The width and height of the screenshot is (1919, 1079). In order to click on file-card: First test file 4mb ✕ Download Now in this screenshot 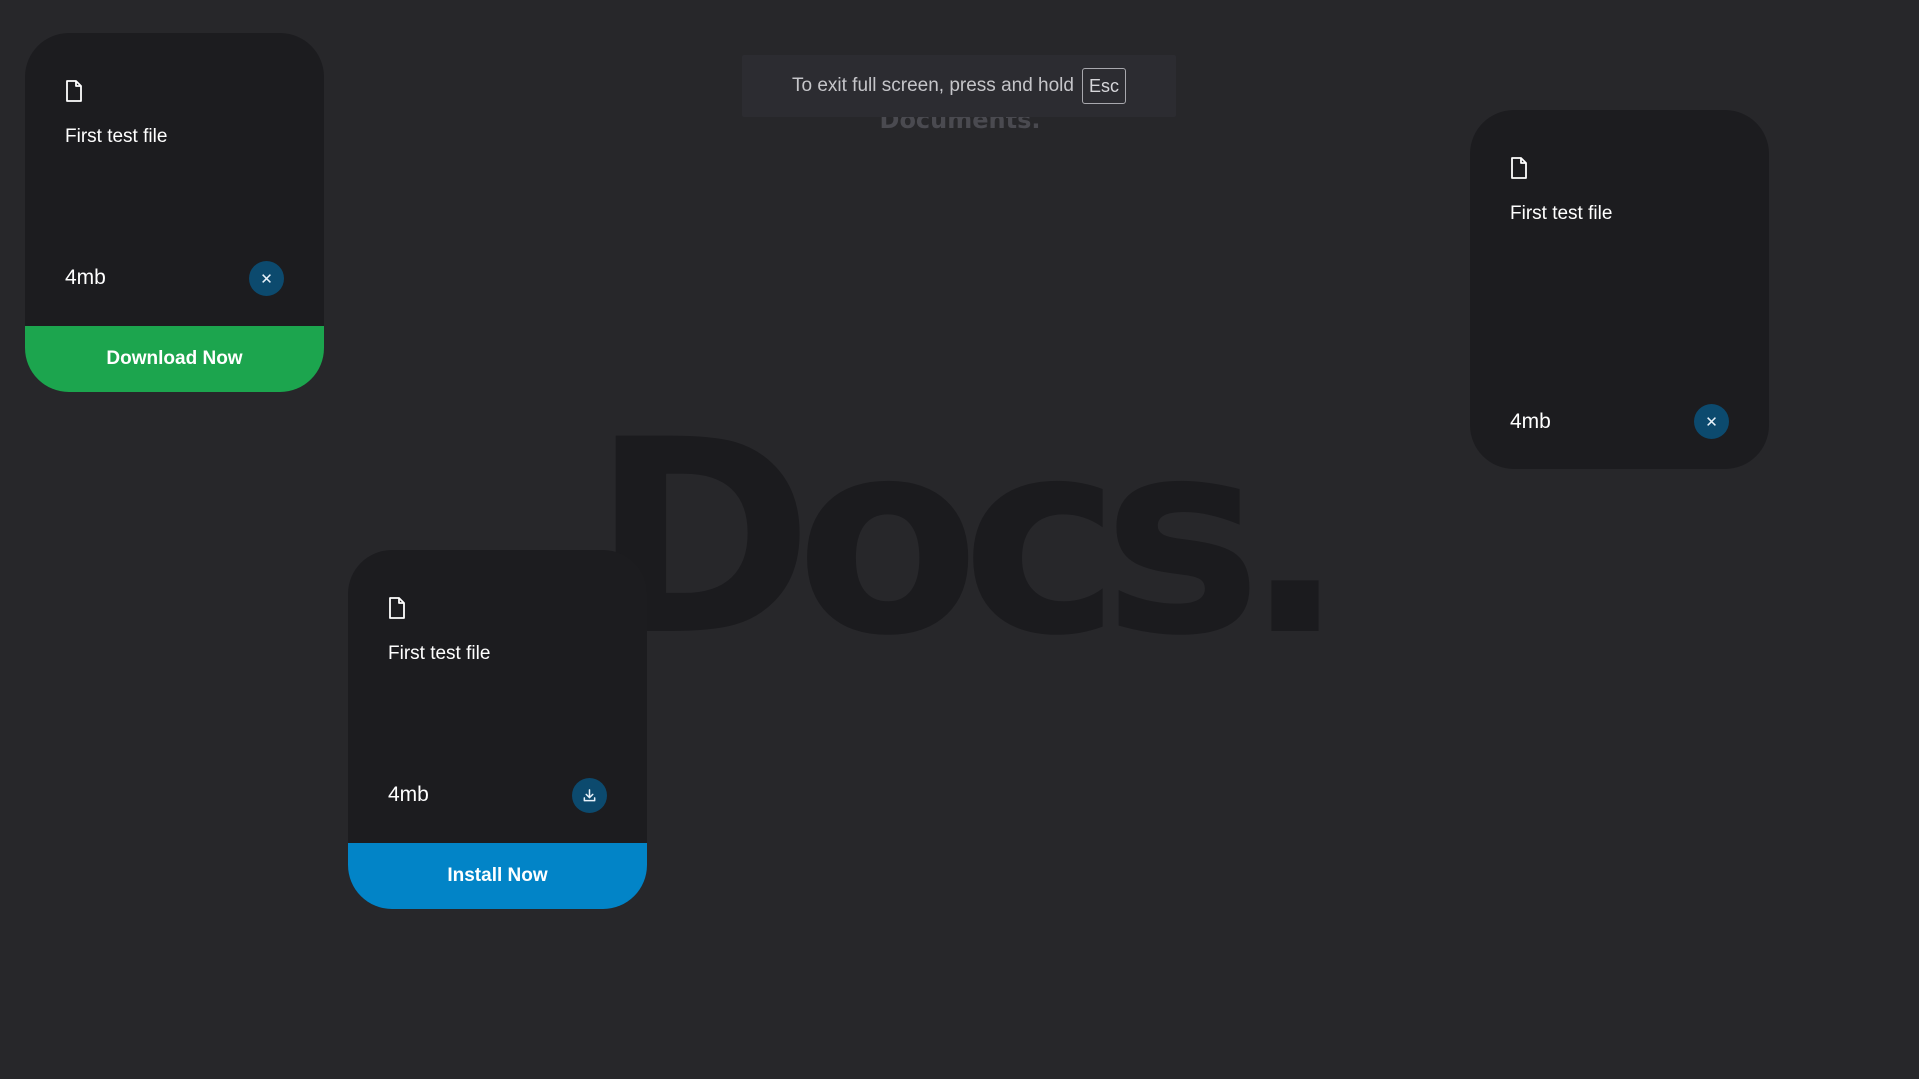, I will do `click(174, 212)`.